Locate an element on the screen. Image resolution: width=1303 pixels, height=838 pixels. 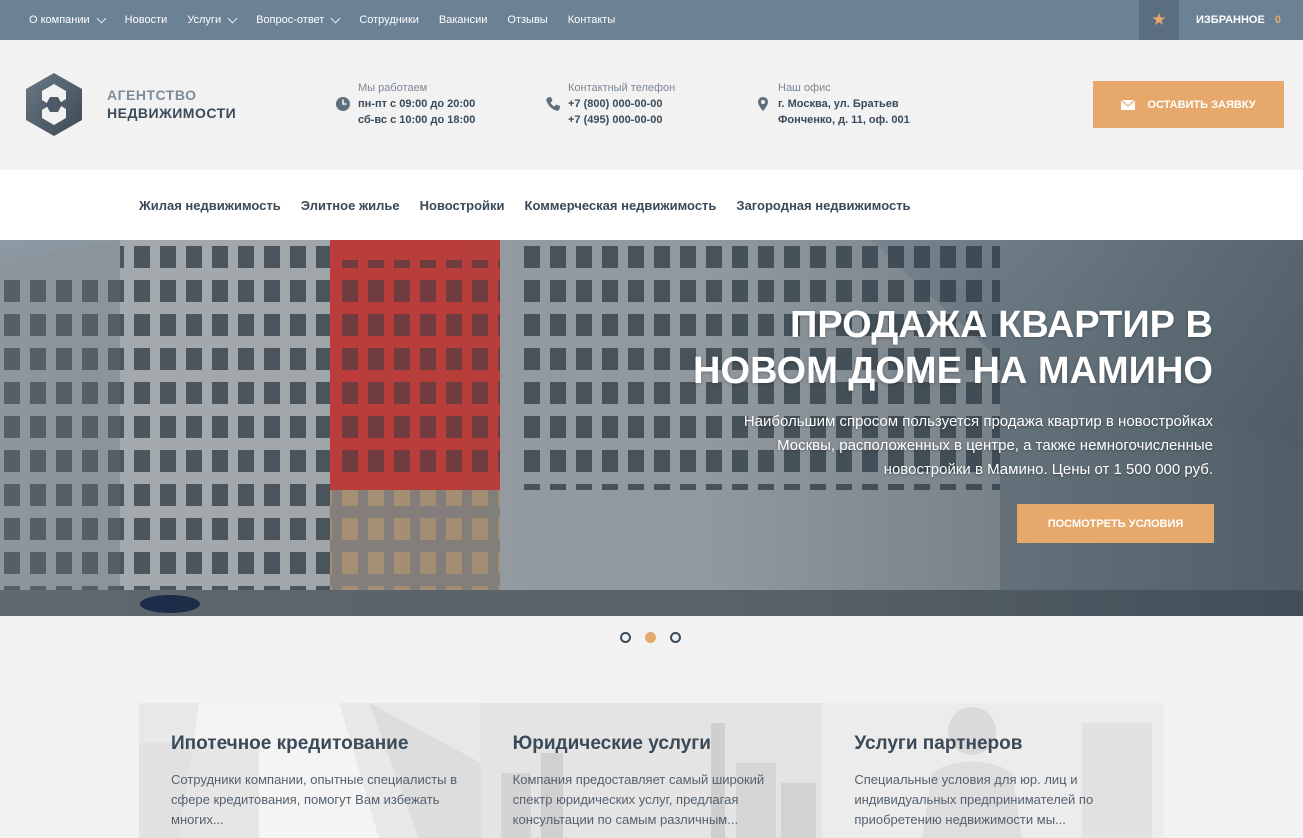
hours-label: Мы работаем is located at coordinates (393, 88).